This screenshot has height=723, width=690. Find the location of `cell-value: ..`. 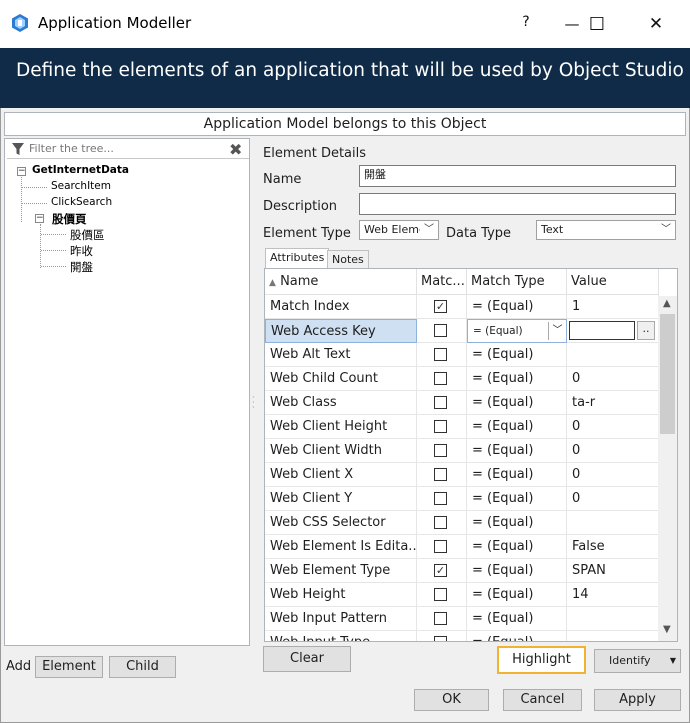

cell-value: .. is located at coordinates (613, 331).